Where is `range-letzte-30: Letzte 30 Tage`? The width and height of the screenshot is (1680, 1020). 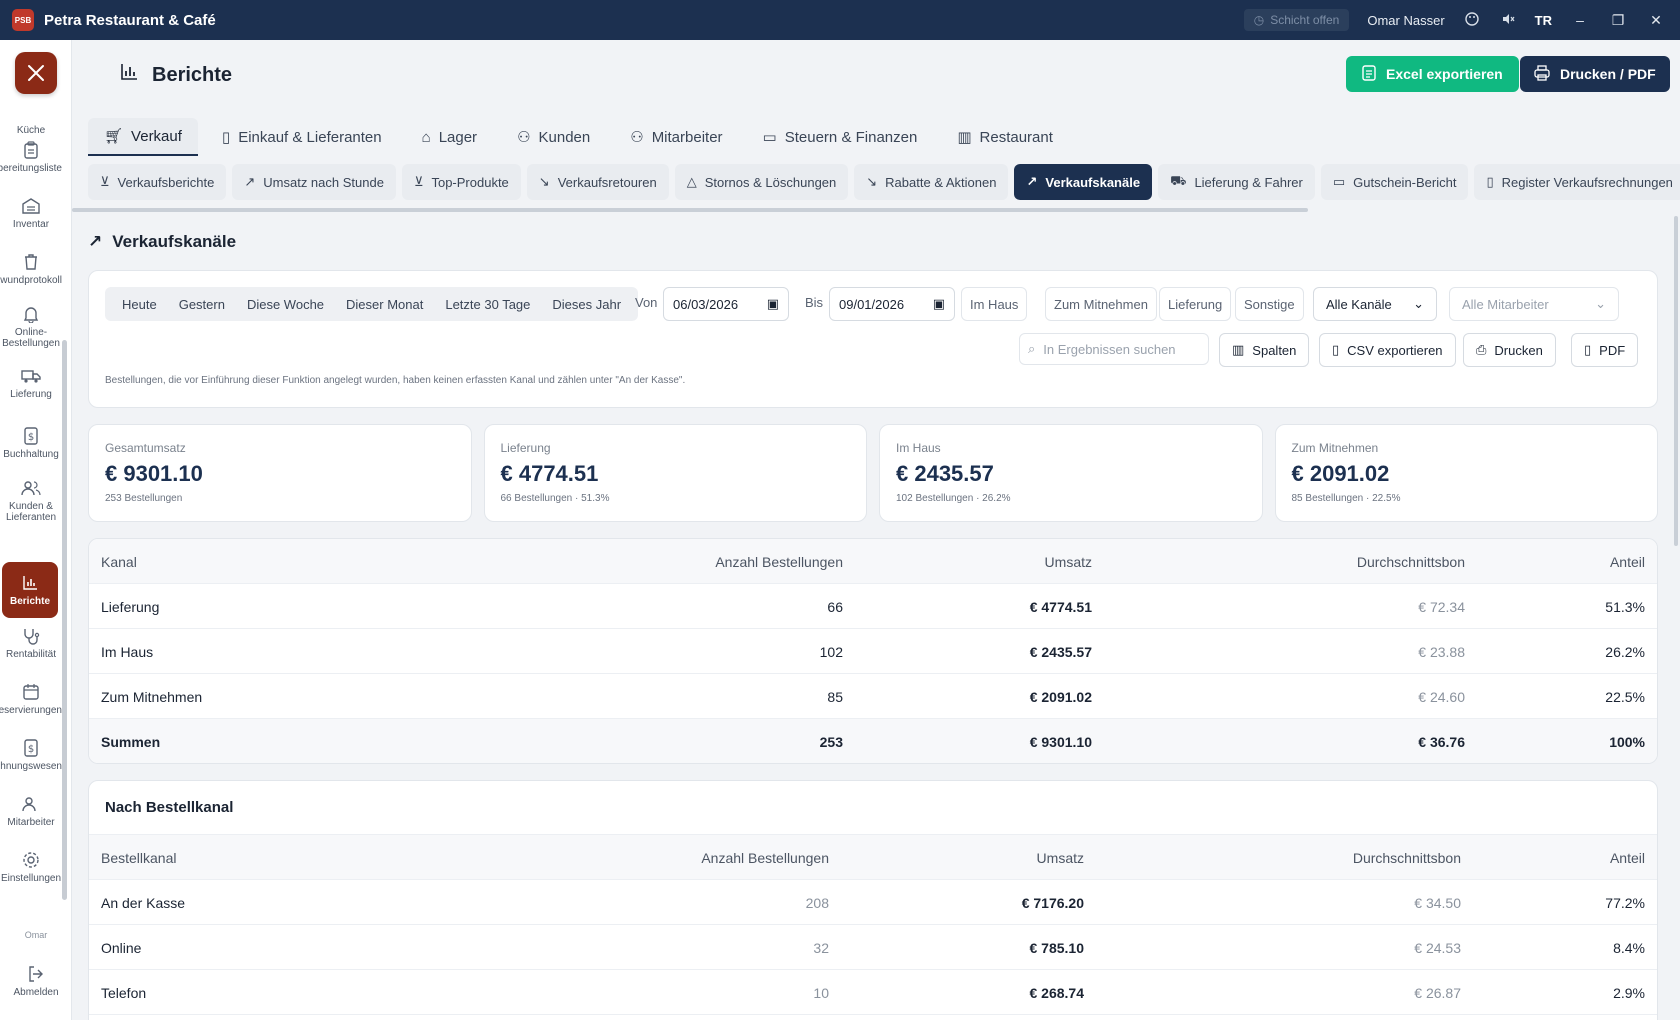
range-letzte-30: Letzte 30 Tage is located at coordinates (487, 304).